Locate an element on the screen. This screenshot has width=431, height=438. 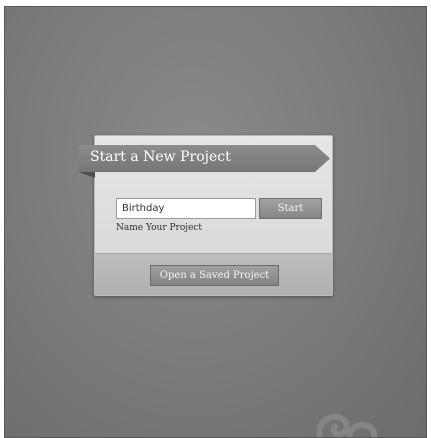
project-name-label: Name Your Project is located at coordinates (159, 228).